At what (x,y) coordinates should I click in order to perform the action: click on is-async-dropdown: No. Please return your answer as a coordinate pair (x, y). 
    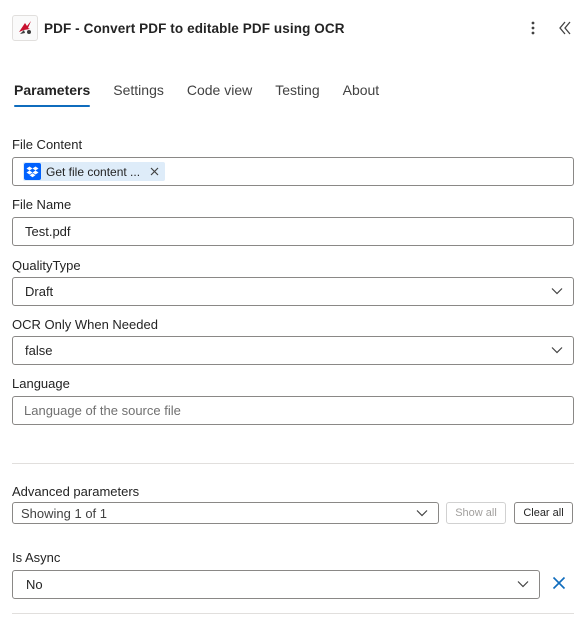
    Looking at the image, I should click on (276, 584).